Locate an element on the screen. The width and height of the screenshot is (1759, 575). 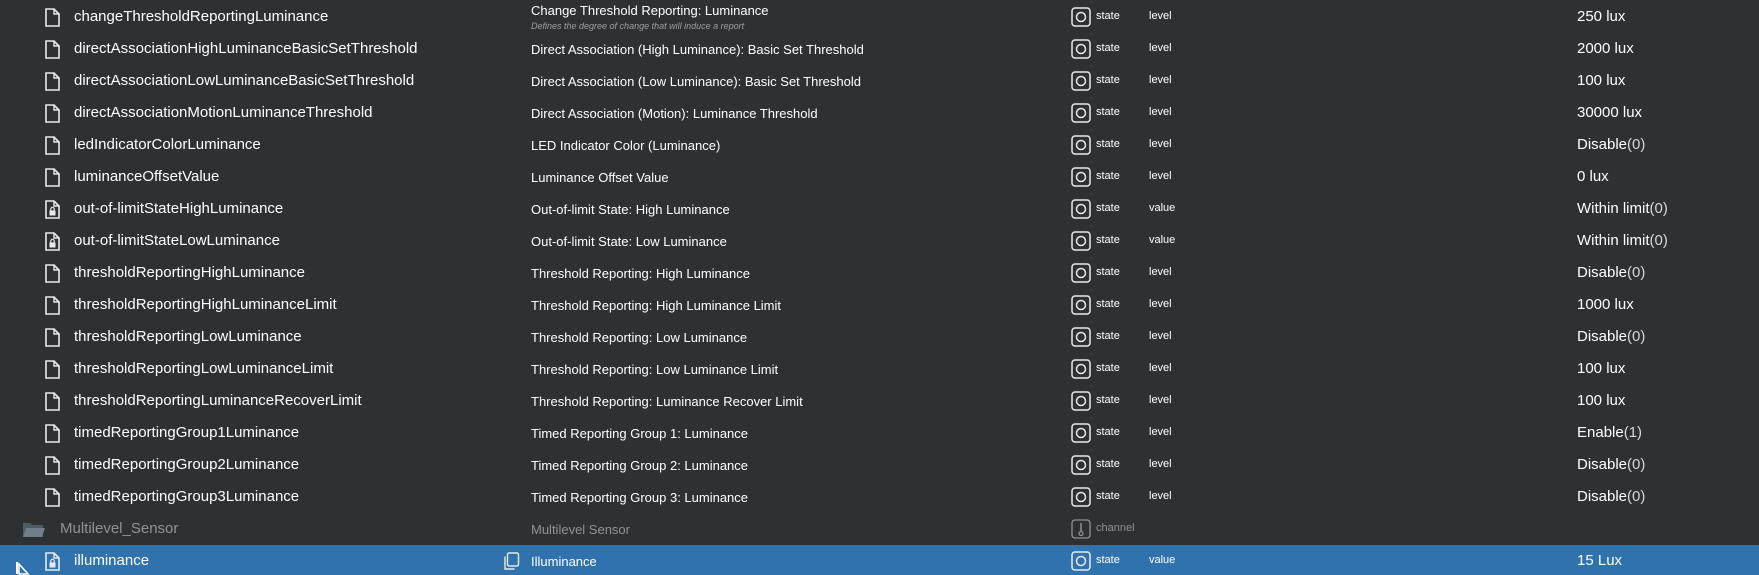
object-id: ledIndicatorColorLuminance is located at coordinates (167, 144).